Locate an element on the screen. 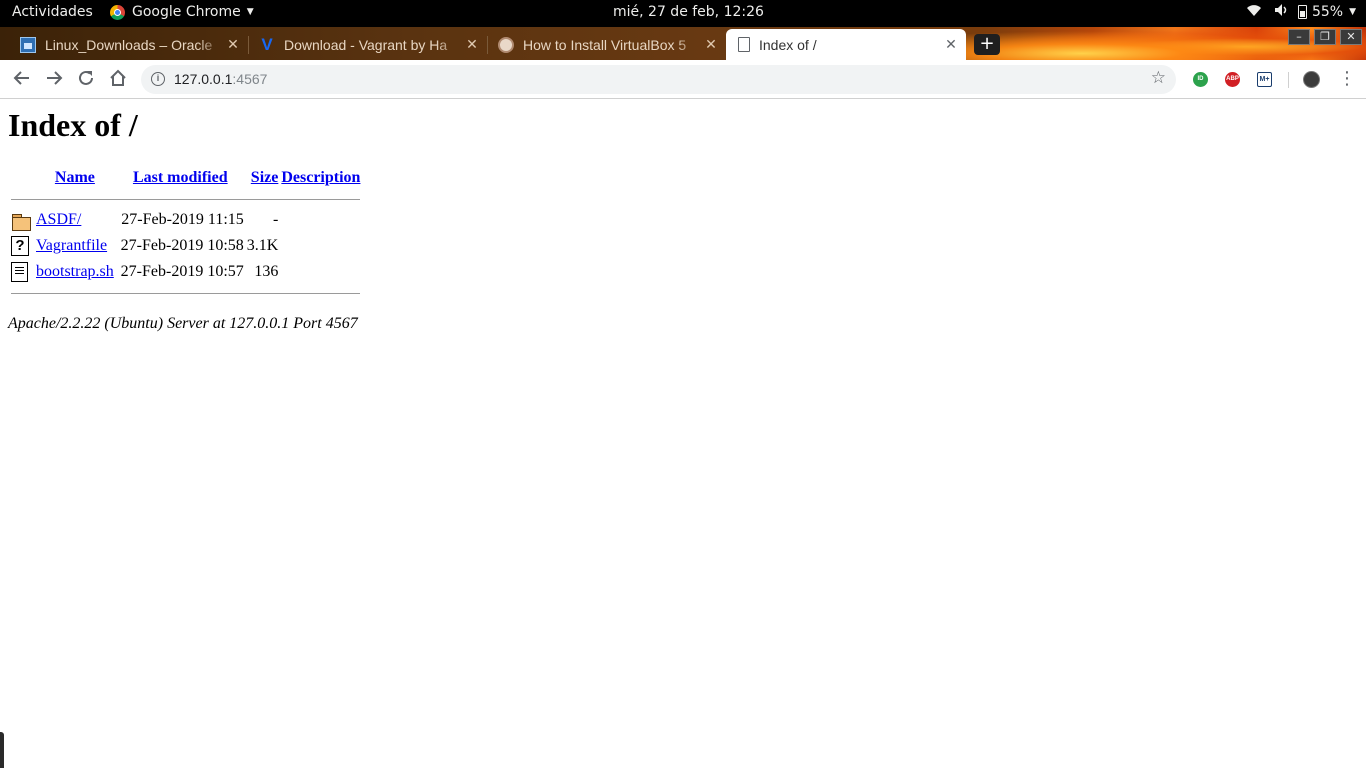 This screenshot has width=1366, height=768. profile-avatar is located at coordinates (1311, 79).